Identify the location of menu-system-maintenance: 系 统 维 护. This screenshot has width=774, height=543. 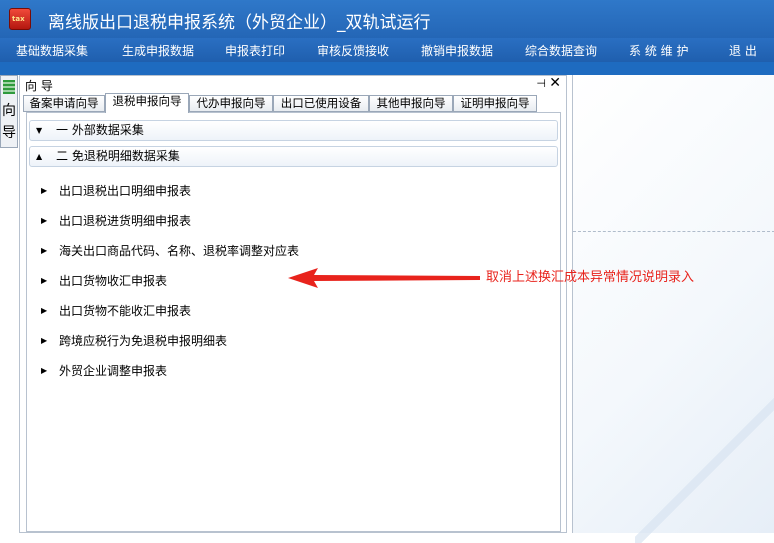
(658, 50).